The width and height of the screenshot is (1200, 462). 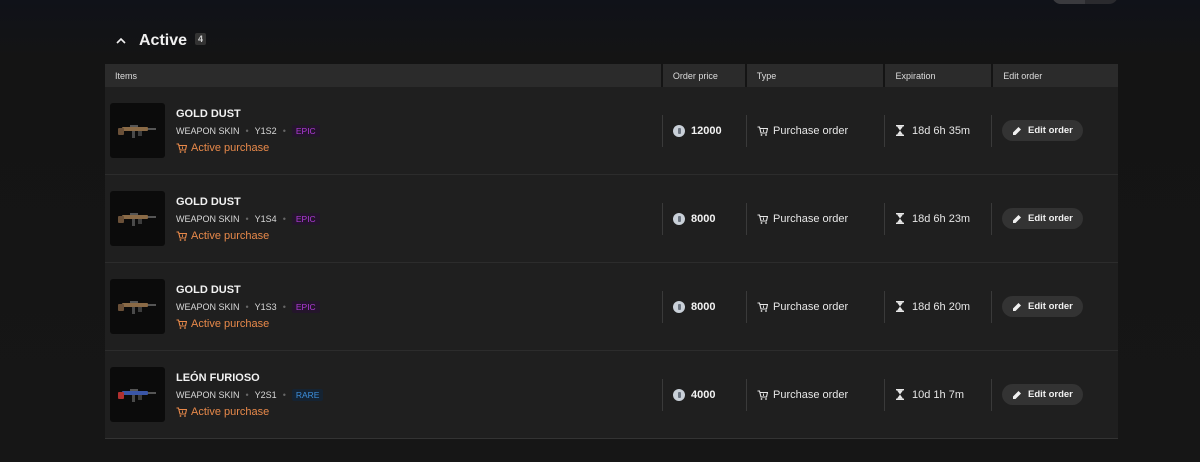 I want to click on expiration-time: 18d 6h 23m, so click(x=941, y=218).